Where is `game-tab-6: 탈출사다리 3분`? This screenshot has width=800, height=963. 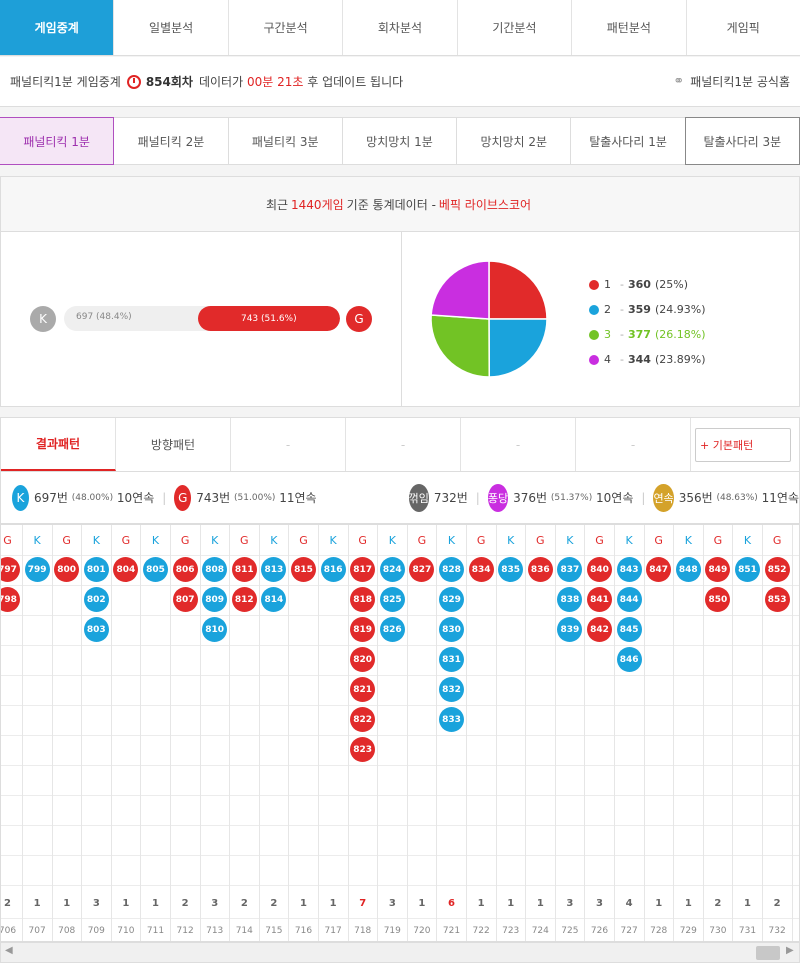 game-tab-6: 탈출사다리 3분 is located at coordinates (742, 141).